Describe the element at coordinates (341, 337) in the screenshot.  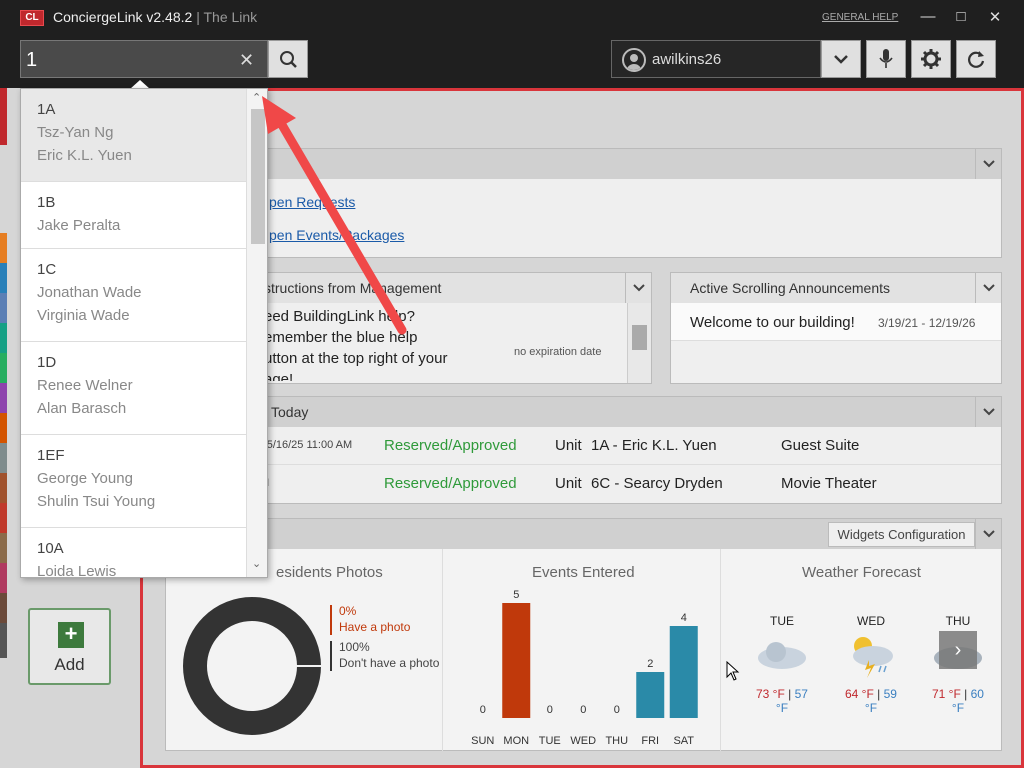
I see `instruction-line: emember the blue help` at that location.